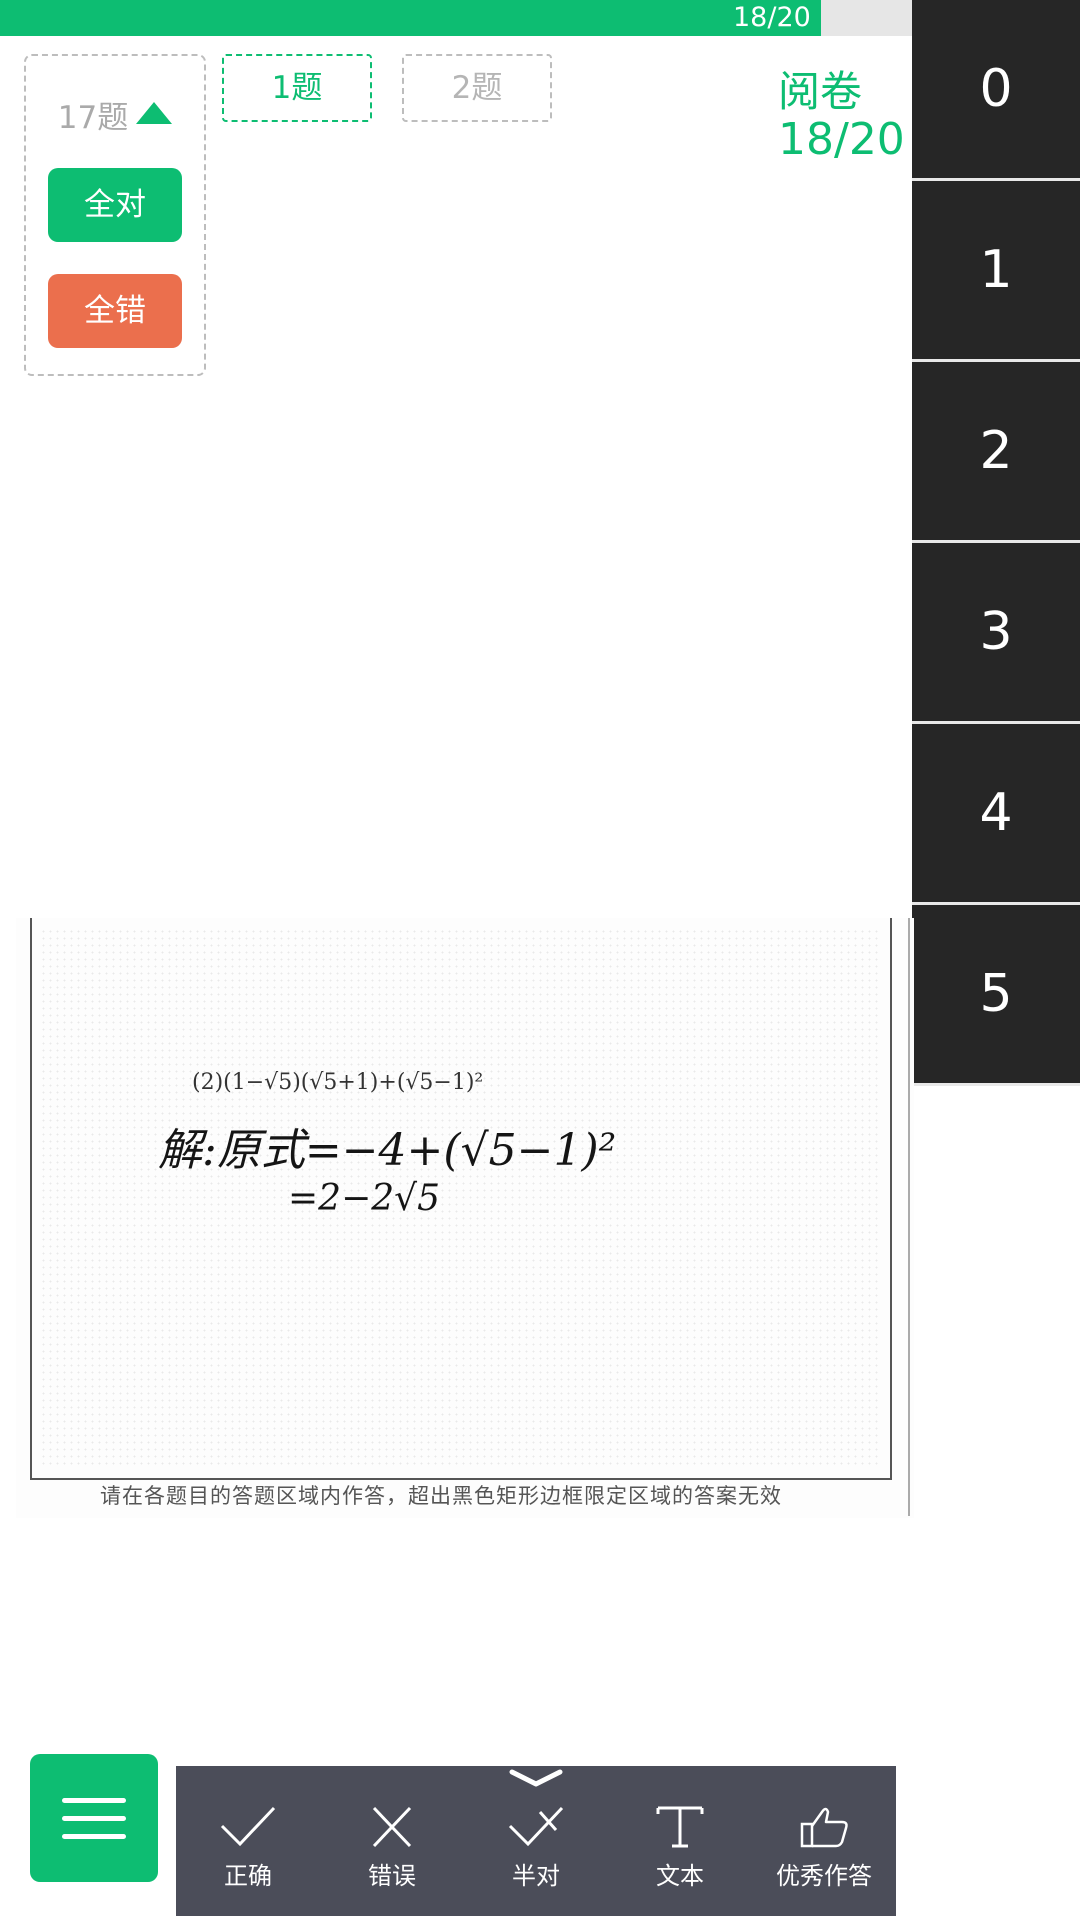 Image resolution: width=1080 pixels, height=1920 pixels. What do you see at coordinates (536, 1876) in the screenshot?
I see `tool-half-correct-label: 半对` at bounding box center [536, 1876].